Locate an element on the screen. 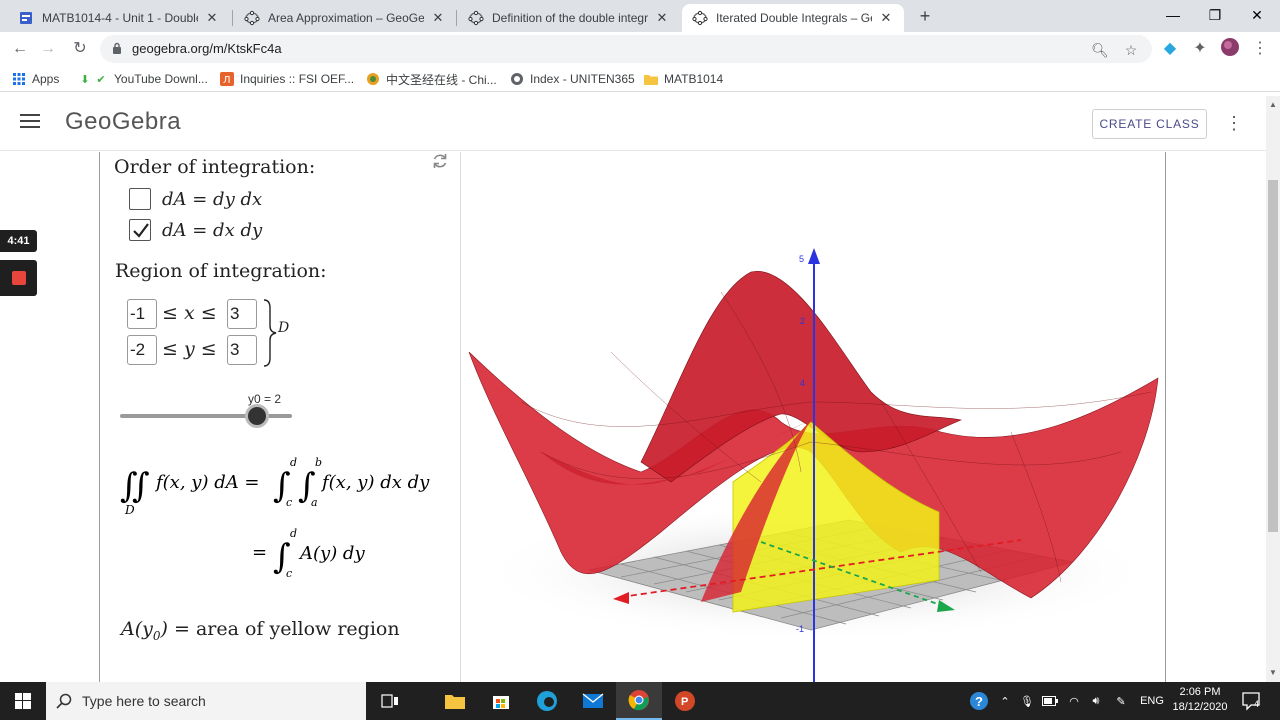 This screenshot has height=725, width=1280. minimize-button: — is located at coordinates (1173, 15).